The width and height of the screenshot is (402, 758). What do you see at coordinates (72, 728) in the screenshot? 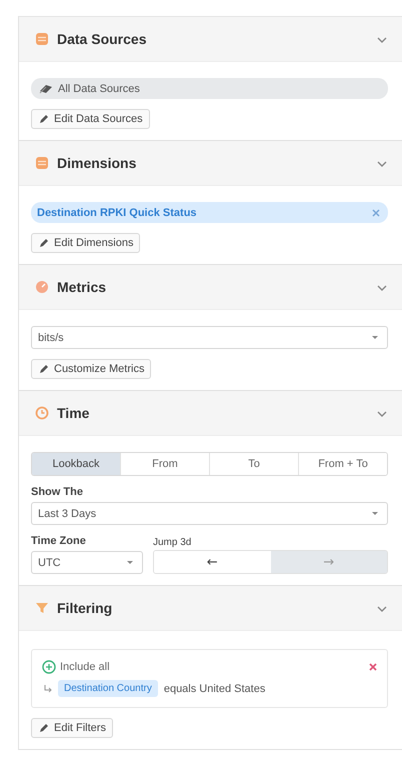
I see `edit-button: Edit Filters` at bounding box center [72, 728].